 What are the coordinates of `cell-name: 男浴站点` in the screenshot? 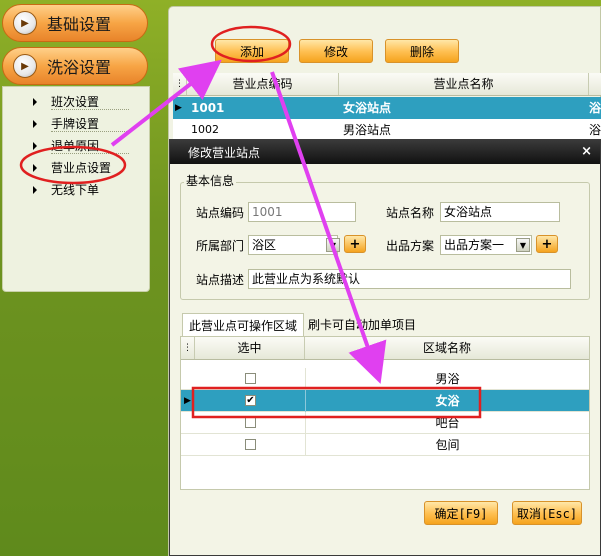 It's located at (367, 130).